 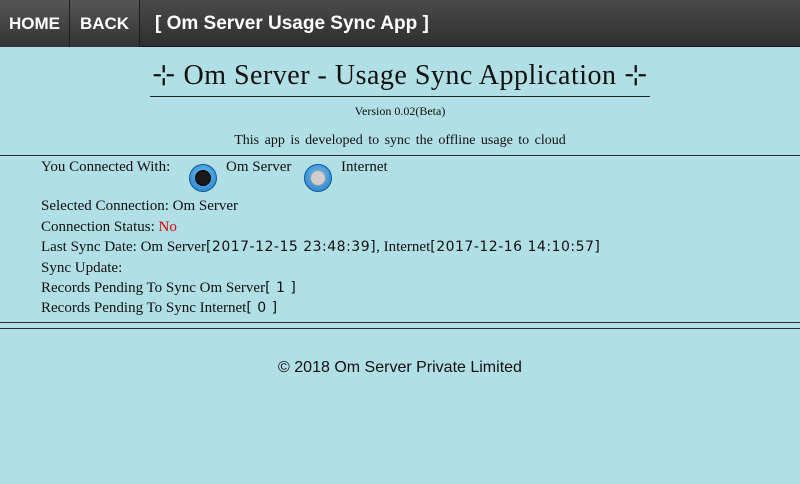 I want to click on connection-label: You Connected With:, so click(x=106, y=167).